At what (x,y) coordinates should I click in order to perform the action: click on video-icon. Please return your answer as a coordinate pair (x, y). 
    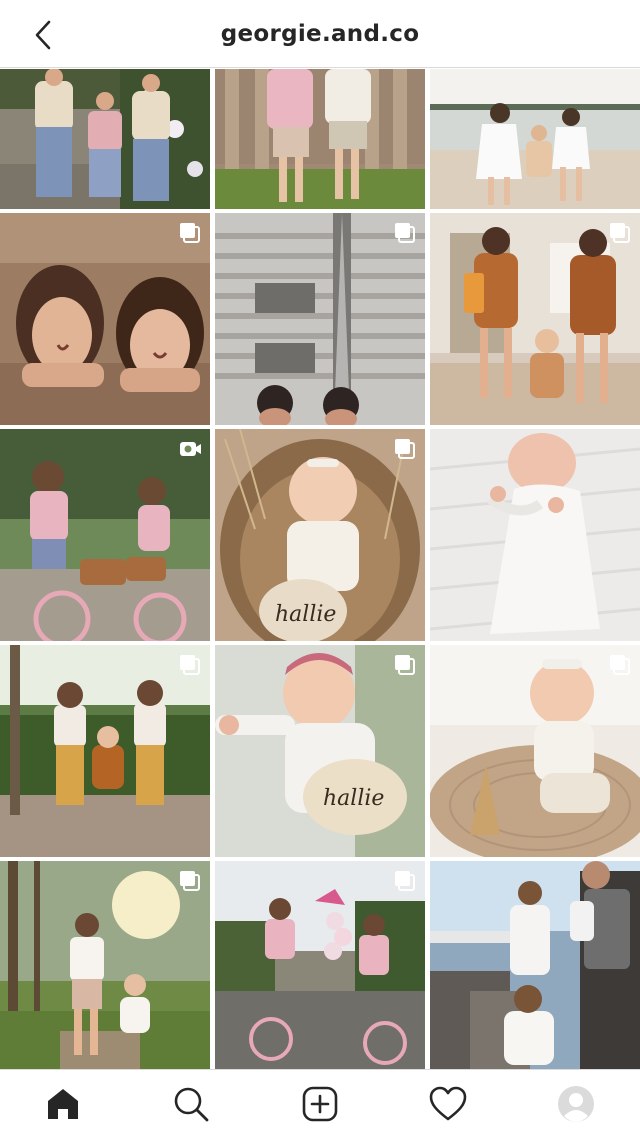
    Looking at the image, I should click on (190, 449).